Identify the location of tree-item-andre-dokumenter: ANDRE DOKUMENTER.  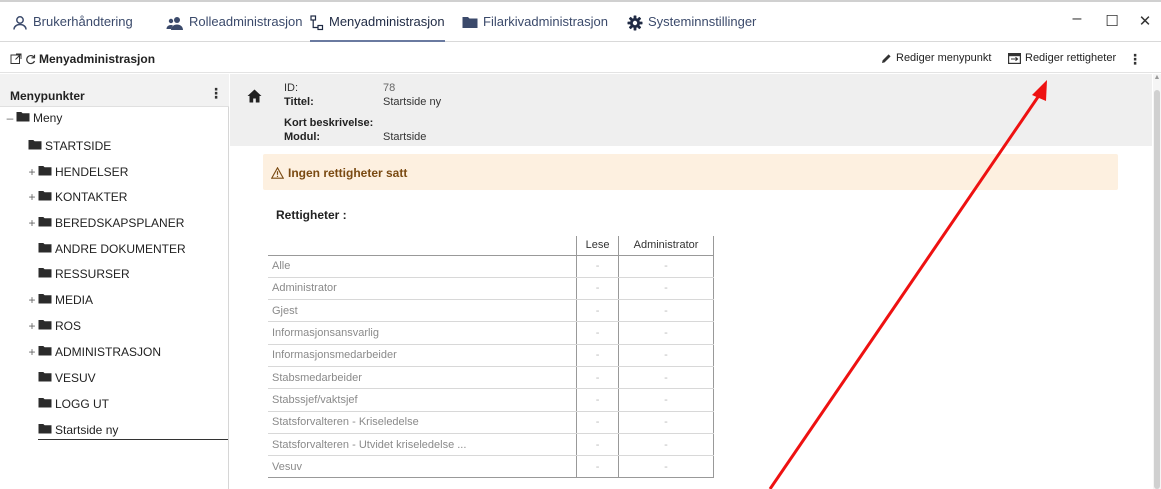
(152, 249).